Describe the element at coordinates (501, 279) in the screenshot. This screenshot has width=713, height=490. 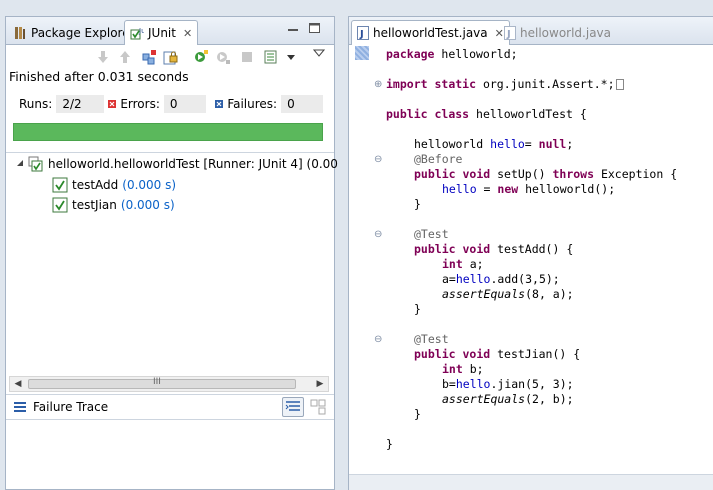
I see `code-line: a=hello.add(3,5);` at that location.